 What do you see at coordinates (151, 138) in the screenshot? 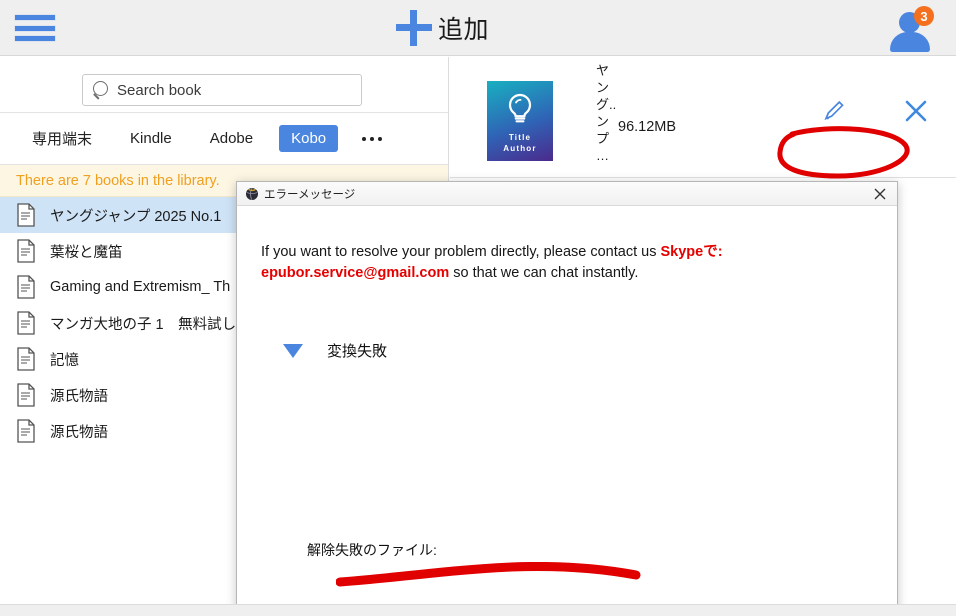
I see `tab-kindle: Kindle` at bounding box center [151, 138].